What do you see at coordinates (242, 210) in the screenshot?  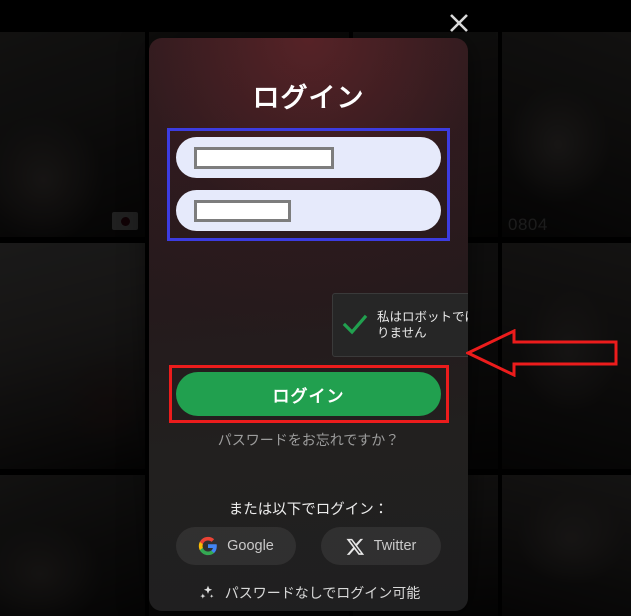 I see `password-redaction` at bounding box center [242, 210].